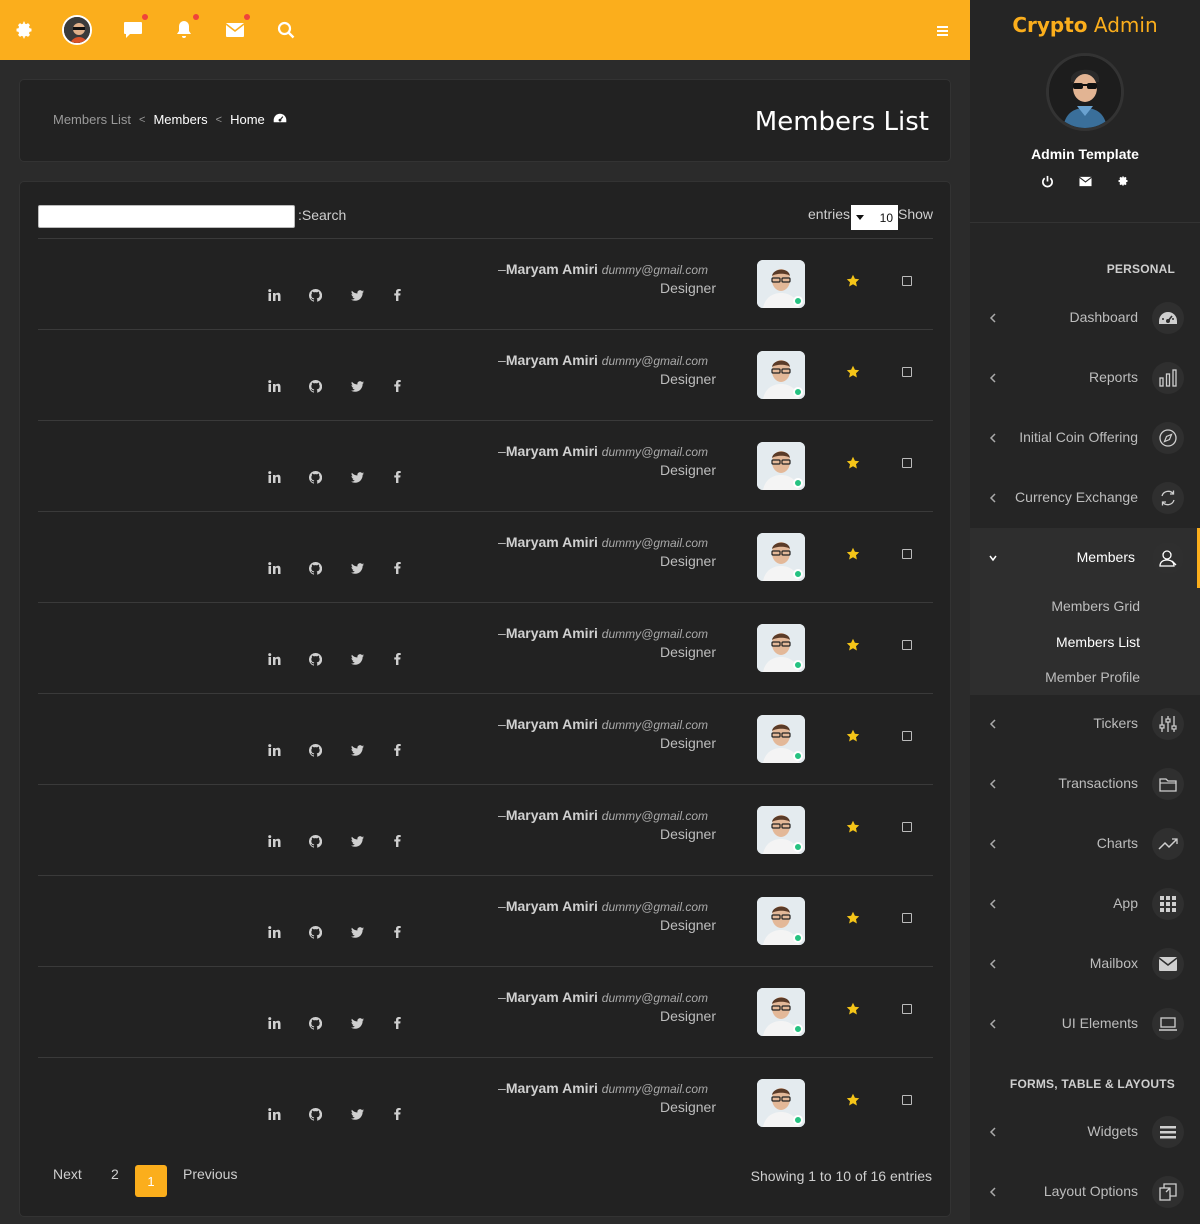 Image resolution: width=1200 pixels, height=1224 pixels. I want to click on pagination-next: Next, so click(67, 1174).